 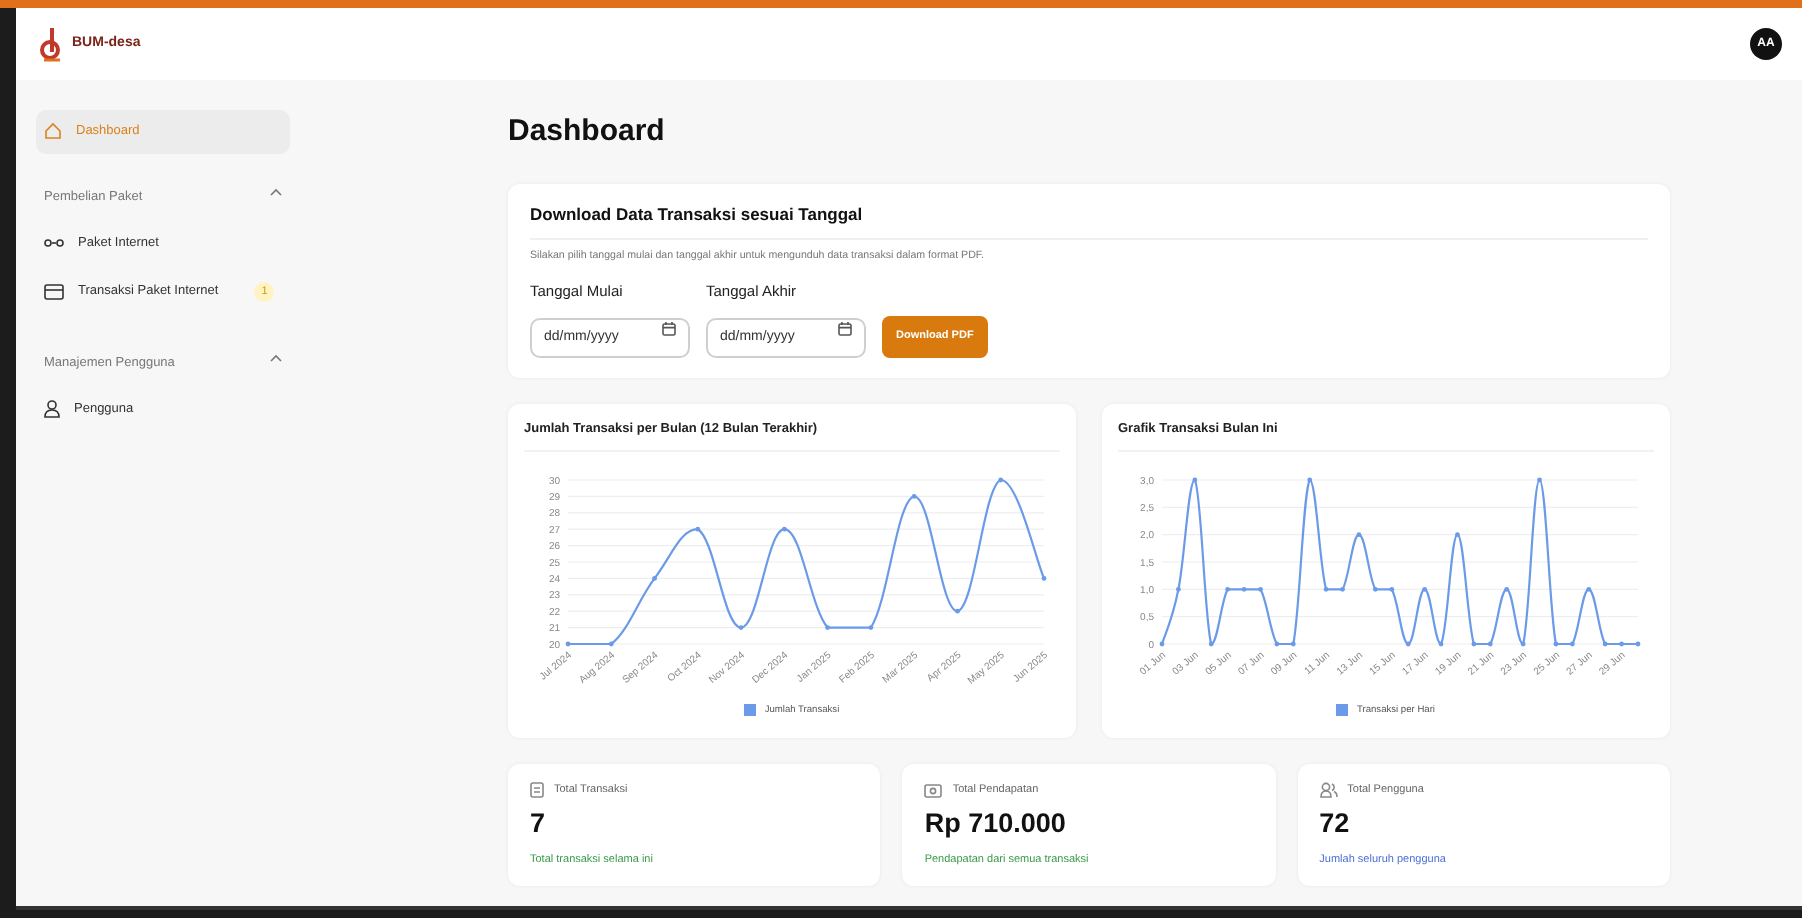 I want to click on banknote-icon, so click(x=933, y=790).